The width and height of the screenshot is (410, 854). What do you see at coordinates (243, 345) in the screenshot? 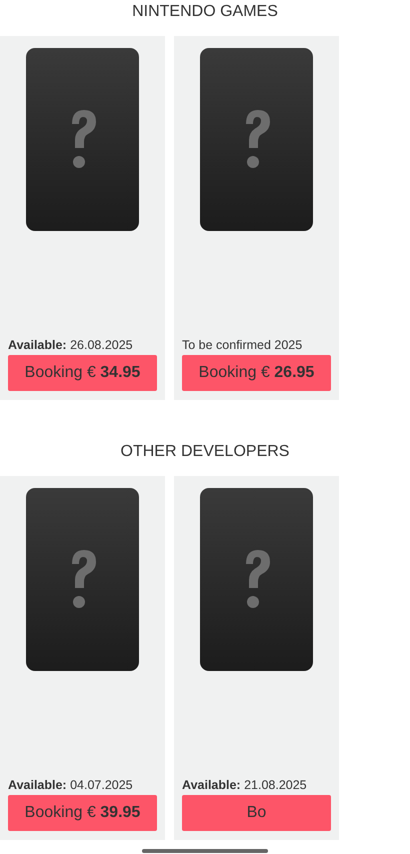
I see `availability-text: To be confirmed 2025` at bounding box center [243, 345].